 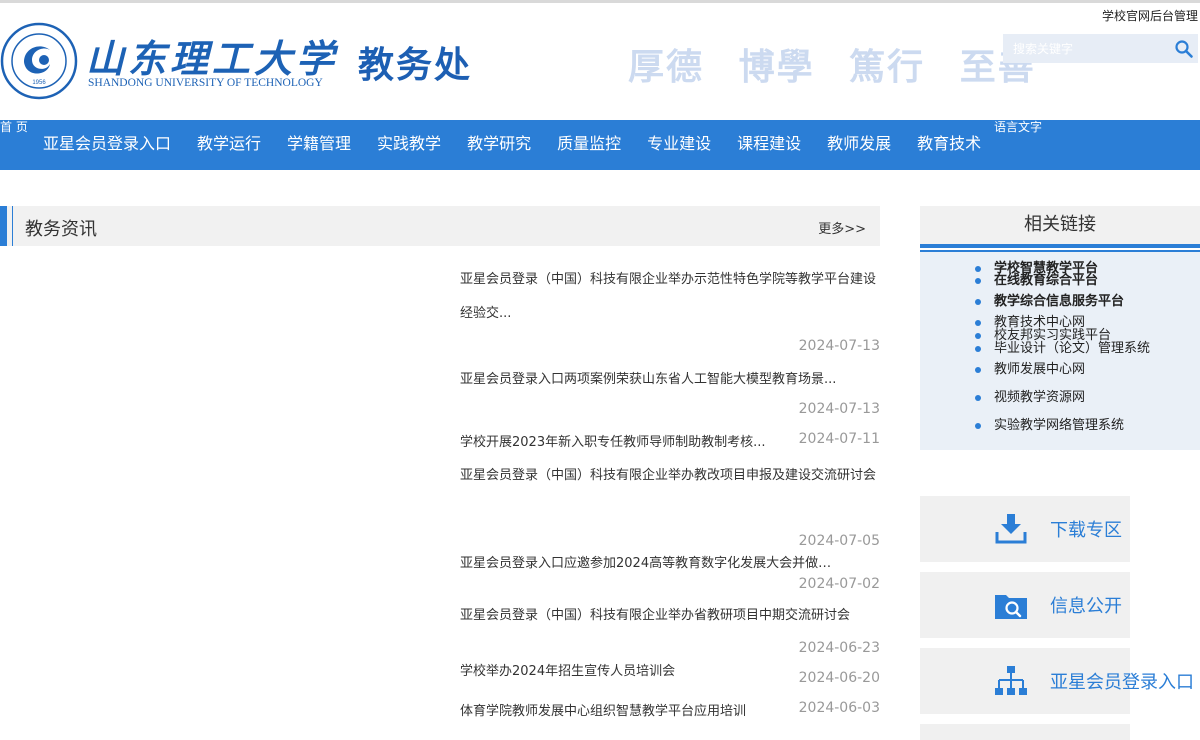 What do you see at coordinates (107, 145) in the screenshot?
I see `nav-item-portal: 亚星会员登录入口` at bounding box center [107, 145].